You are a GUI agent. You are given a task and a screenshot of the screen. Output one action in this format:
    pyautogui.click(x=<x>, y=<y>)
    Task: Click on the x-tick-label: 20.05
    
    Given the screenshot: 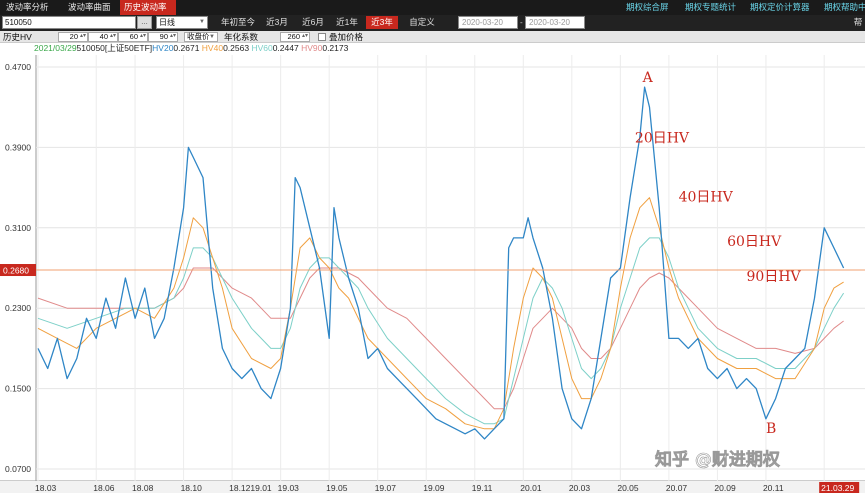 What is the action you would take?
    pyautogui.click(x=628, y=488)
    